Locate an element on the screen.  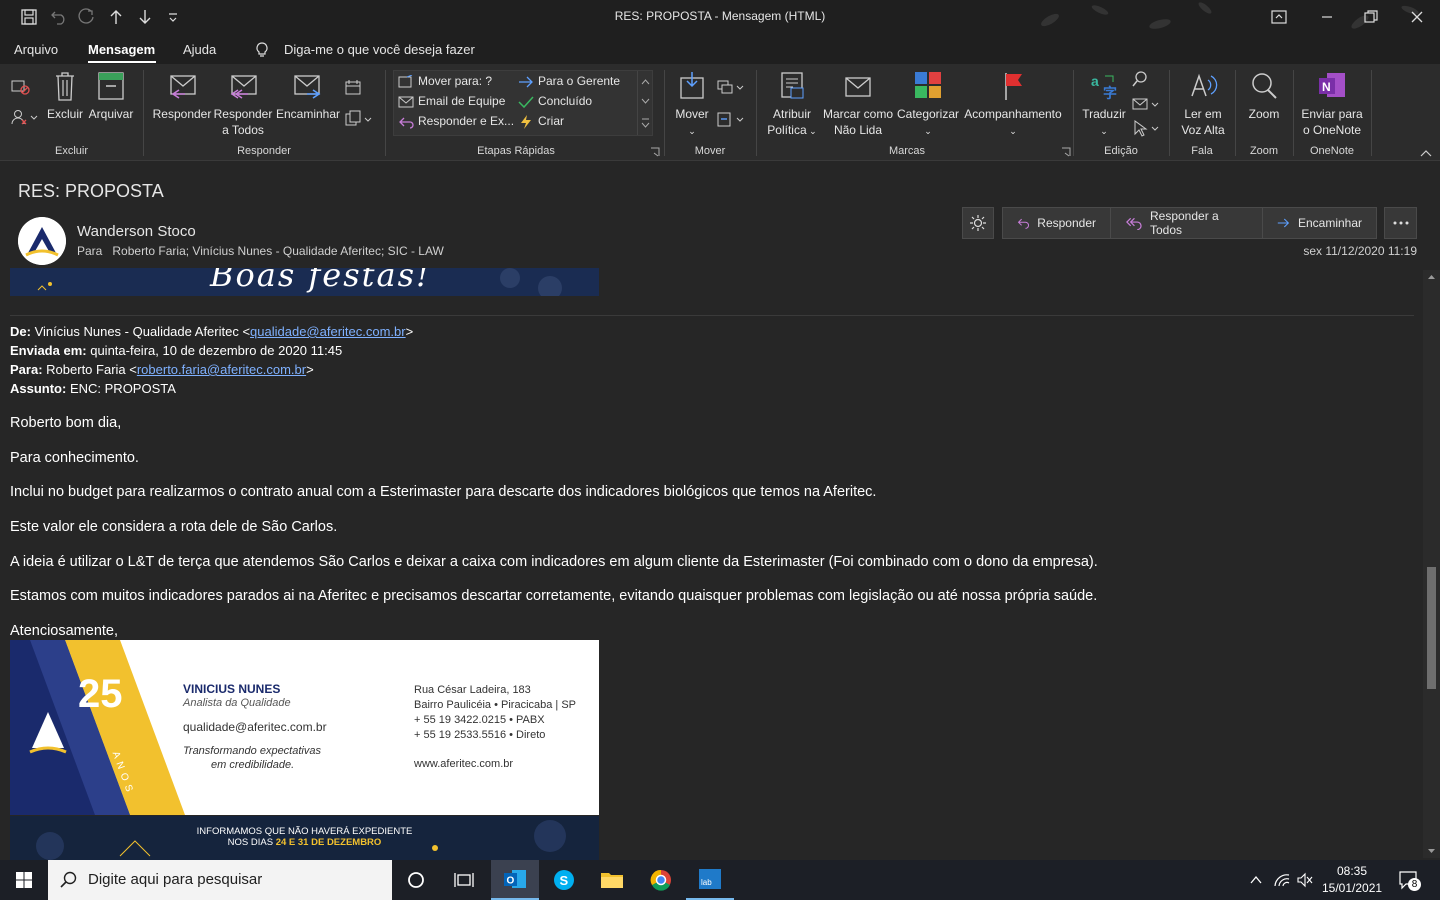
quickstep-para-gerente: Para o Gerente is located at coordinates (569, 81).